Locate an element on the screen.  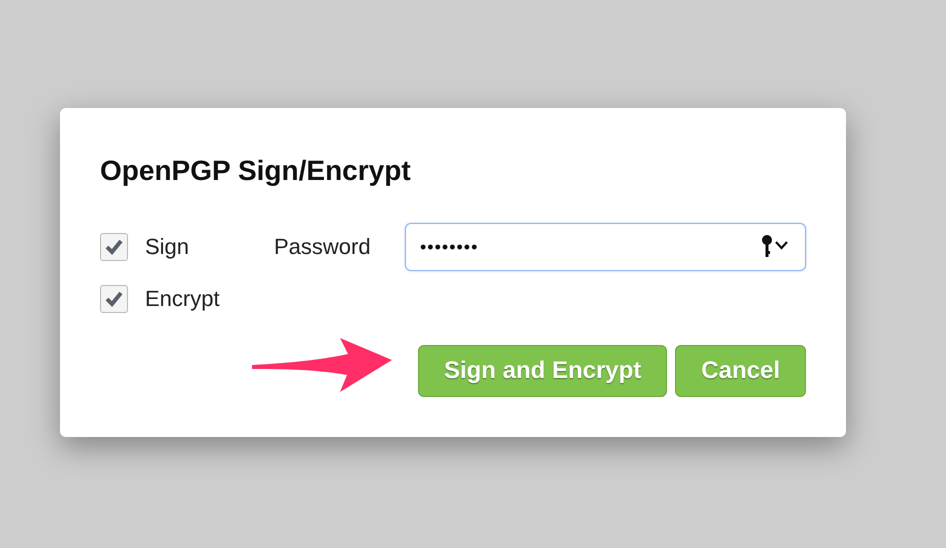
checkbox-label: Sign is located at coordinates (167, 247).